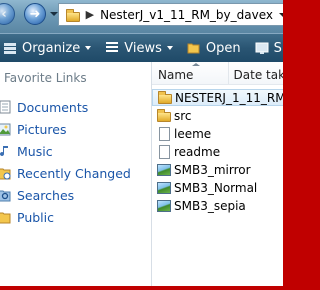 The image size is (320, 290). What do you see at coordinates (217, 133) in the screenshot?
I see `list-item: leeme` at bounding box center [217, 133].